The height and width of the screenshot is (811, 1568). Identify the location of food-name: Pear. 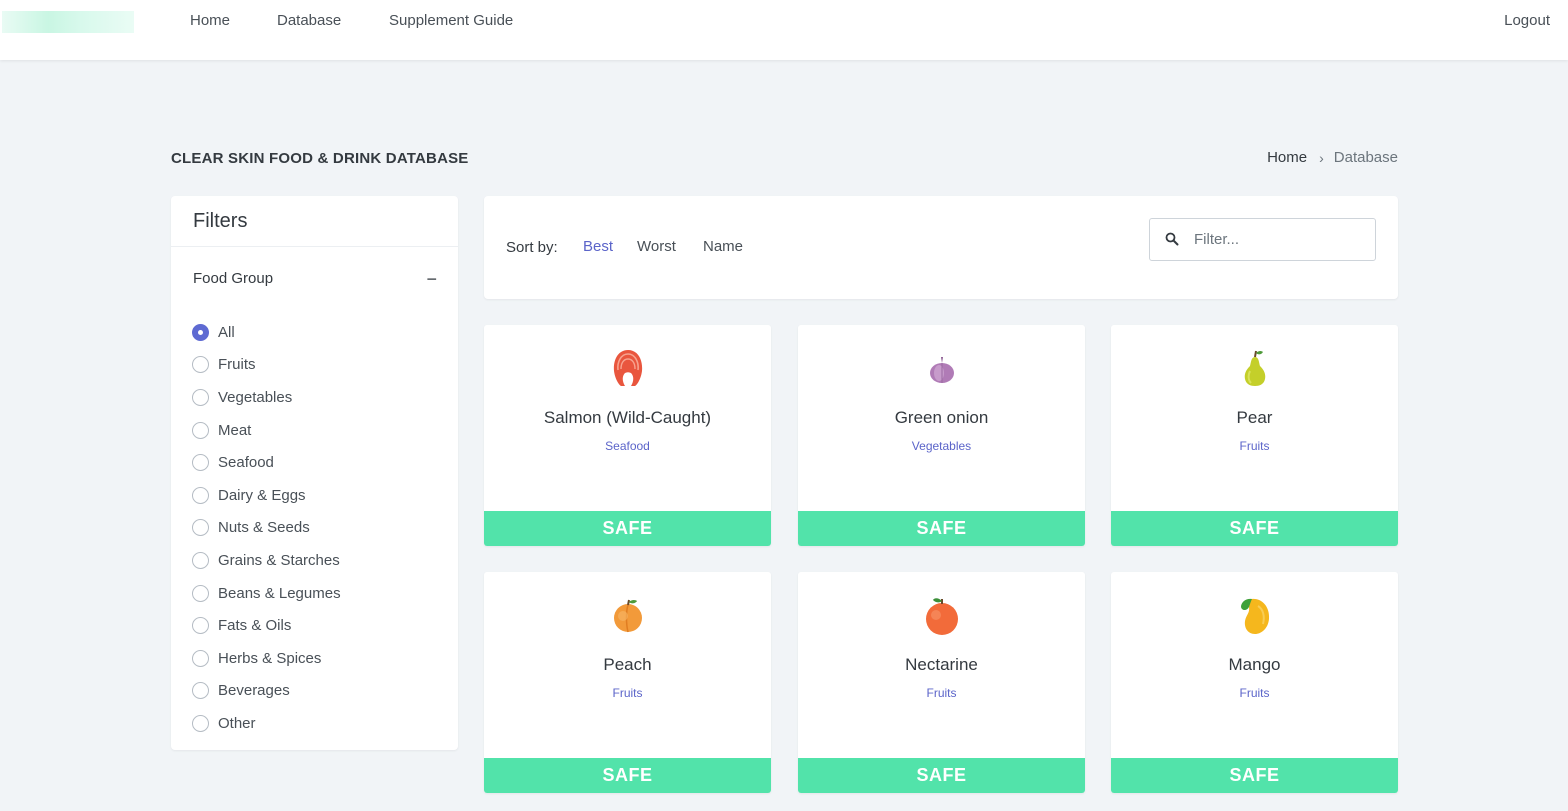
(1254, 417).